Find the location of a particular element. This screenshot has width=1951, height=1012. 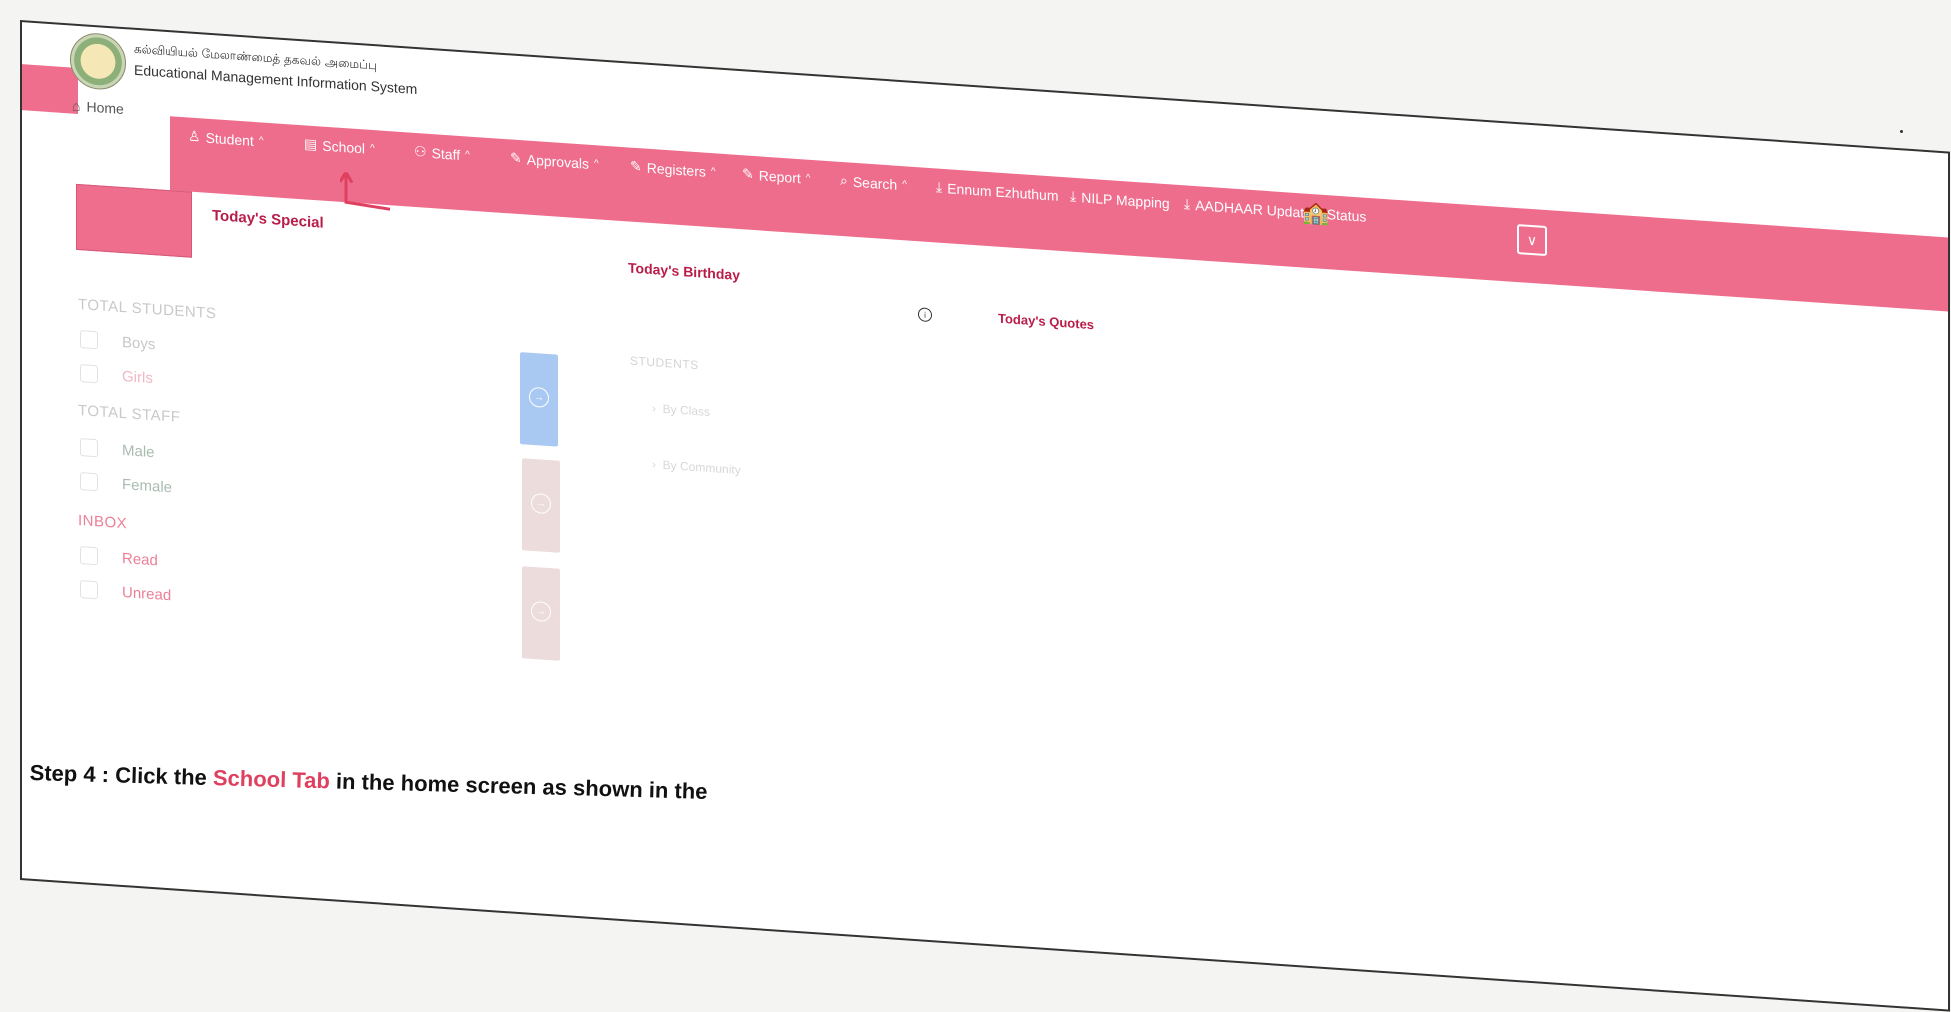

male-label: Male is located at coordinates (138, 451).